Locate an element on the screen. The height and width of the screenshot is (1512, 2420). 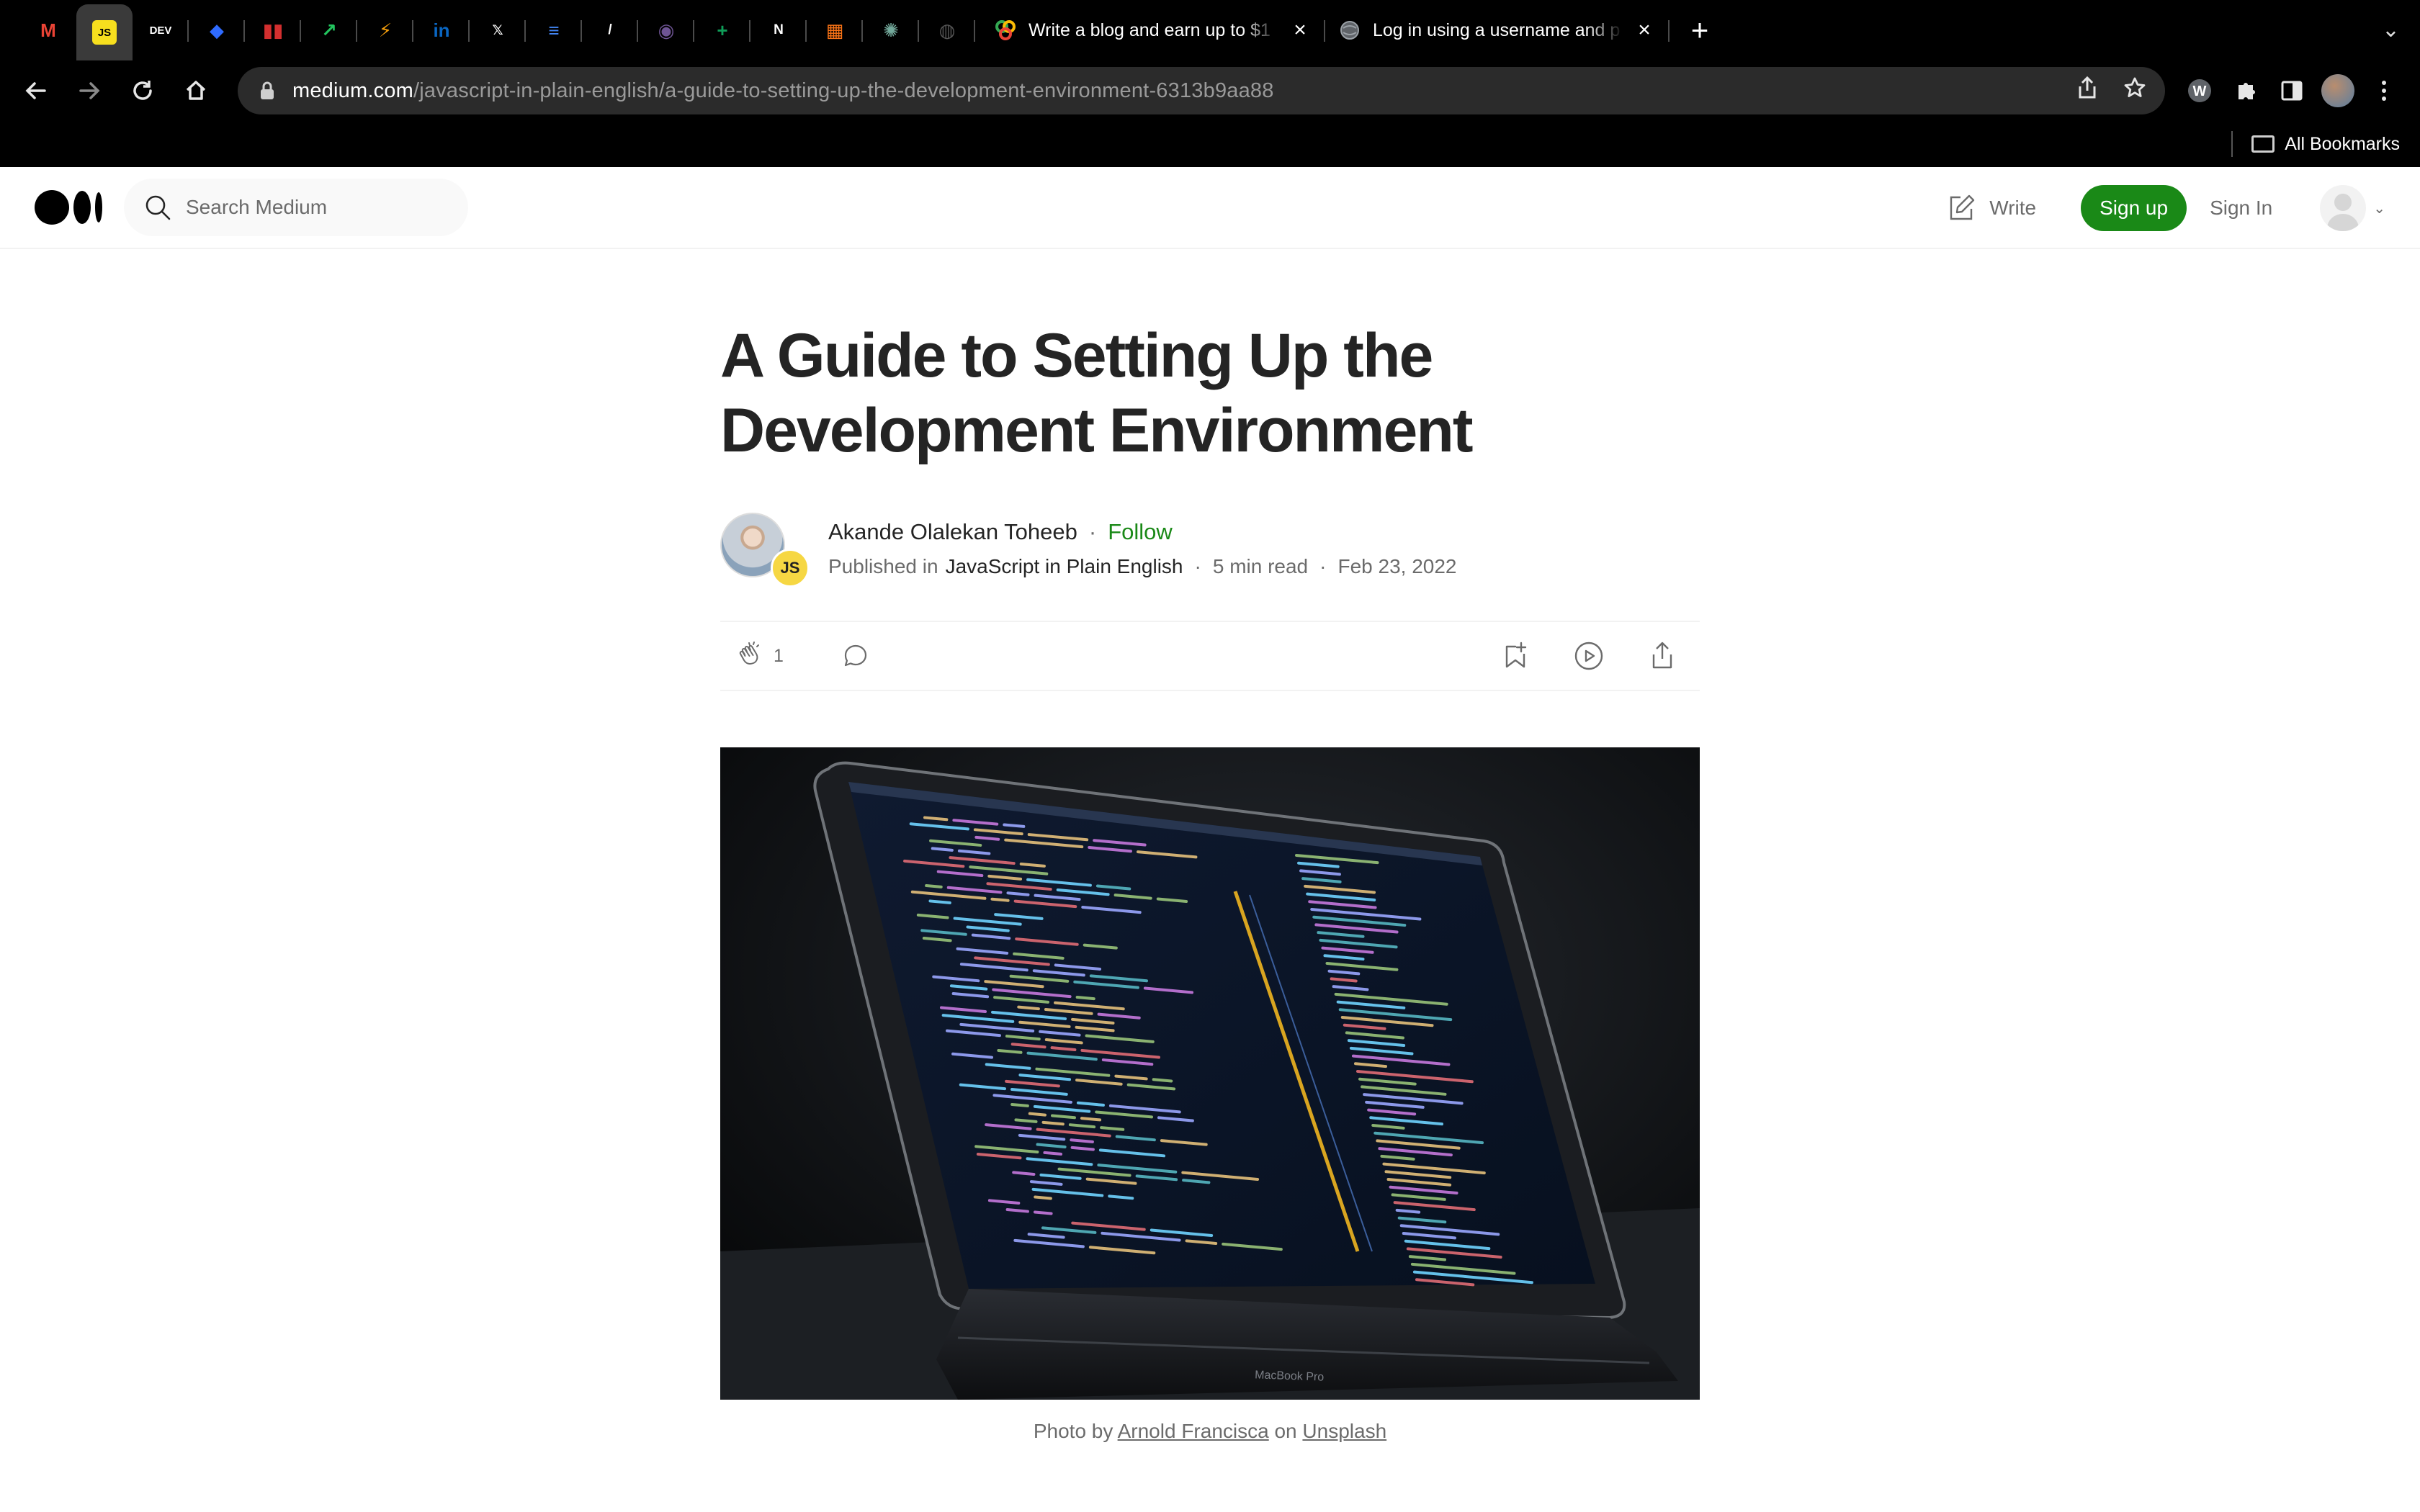
arrow-right-icon is located at coordinates (89, 90).